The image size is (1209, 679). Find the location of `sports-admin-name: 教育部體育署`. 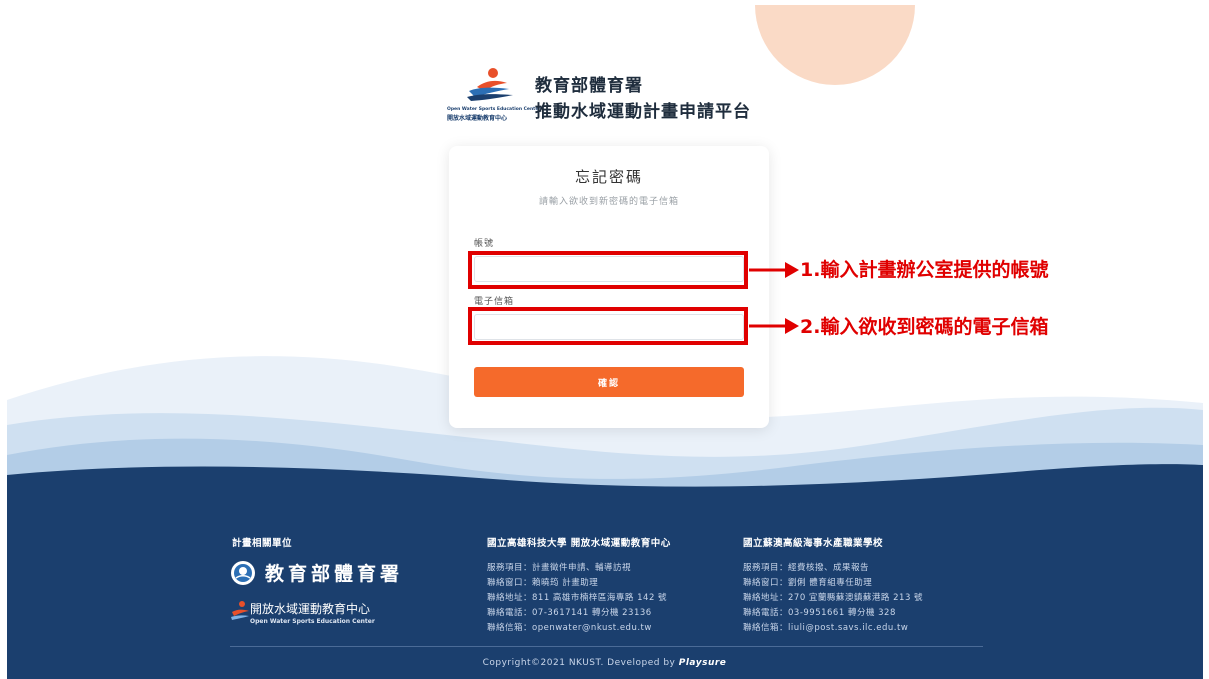

sports-admin-name: 教育部體育署 is located at coordinates (334, 574).